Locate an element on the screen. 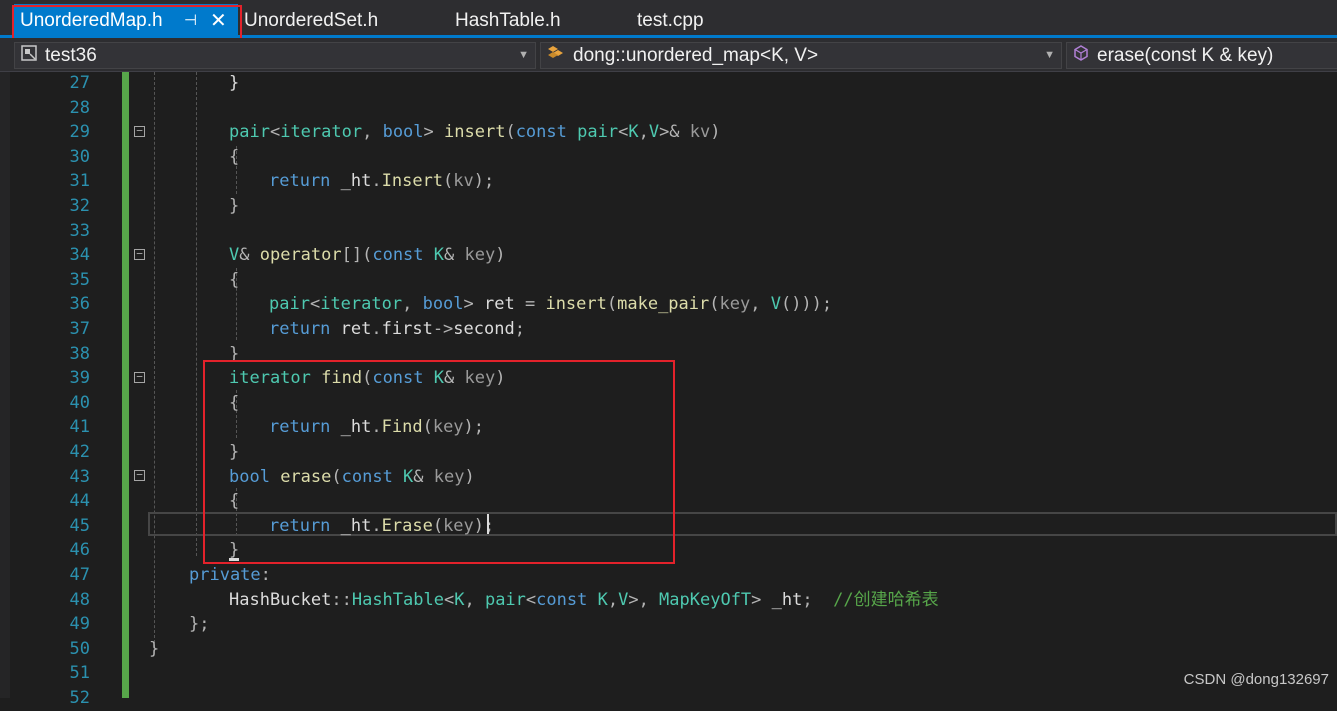 Image resolution: width=1337 pixels, height=711 pixels. watermark: CSDN @dong132697 is located at coordinates (1256, 679).